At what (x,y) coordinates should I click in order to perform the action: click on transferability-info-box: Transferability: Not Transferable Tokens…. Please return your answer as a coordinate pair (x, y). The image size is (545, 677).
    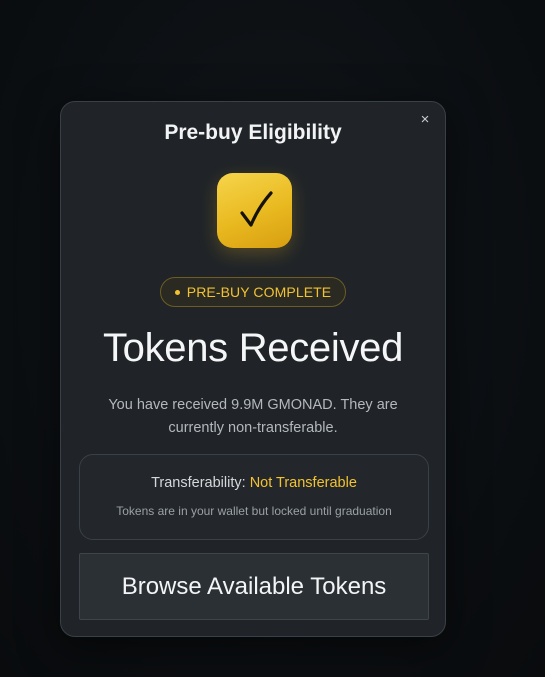
    Looking at the image, I should click on (254, 497).